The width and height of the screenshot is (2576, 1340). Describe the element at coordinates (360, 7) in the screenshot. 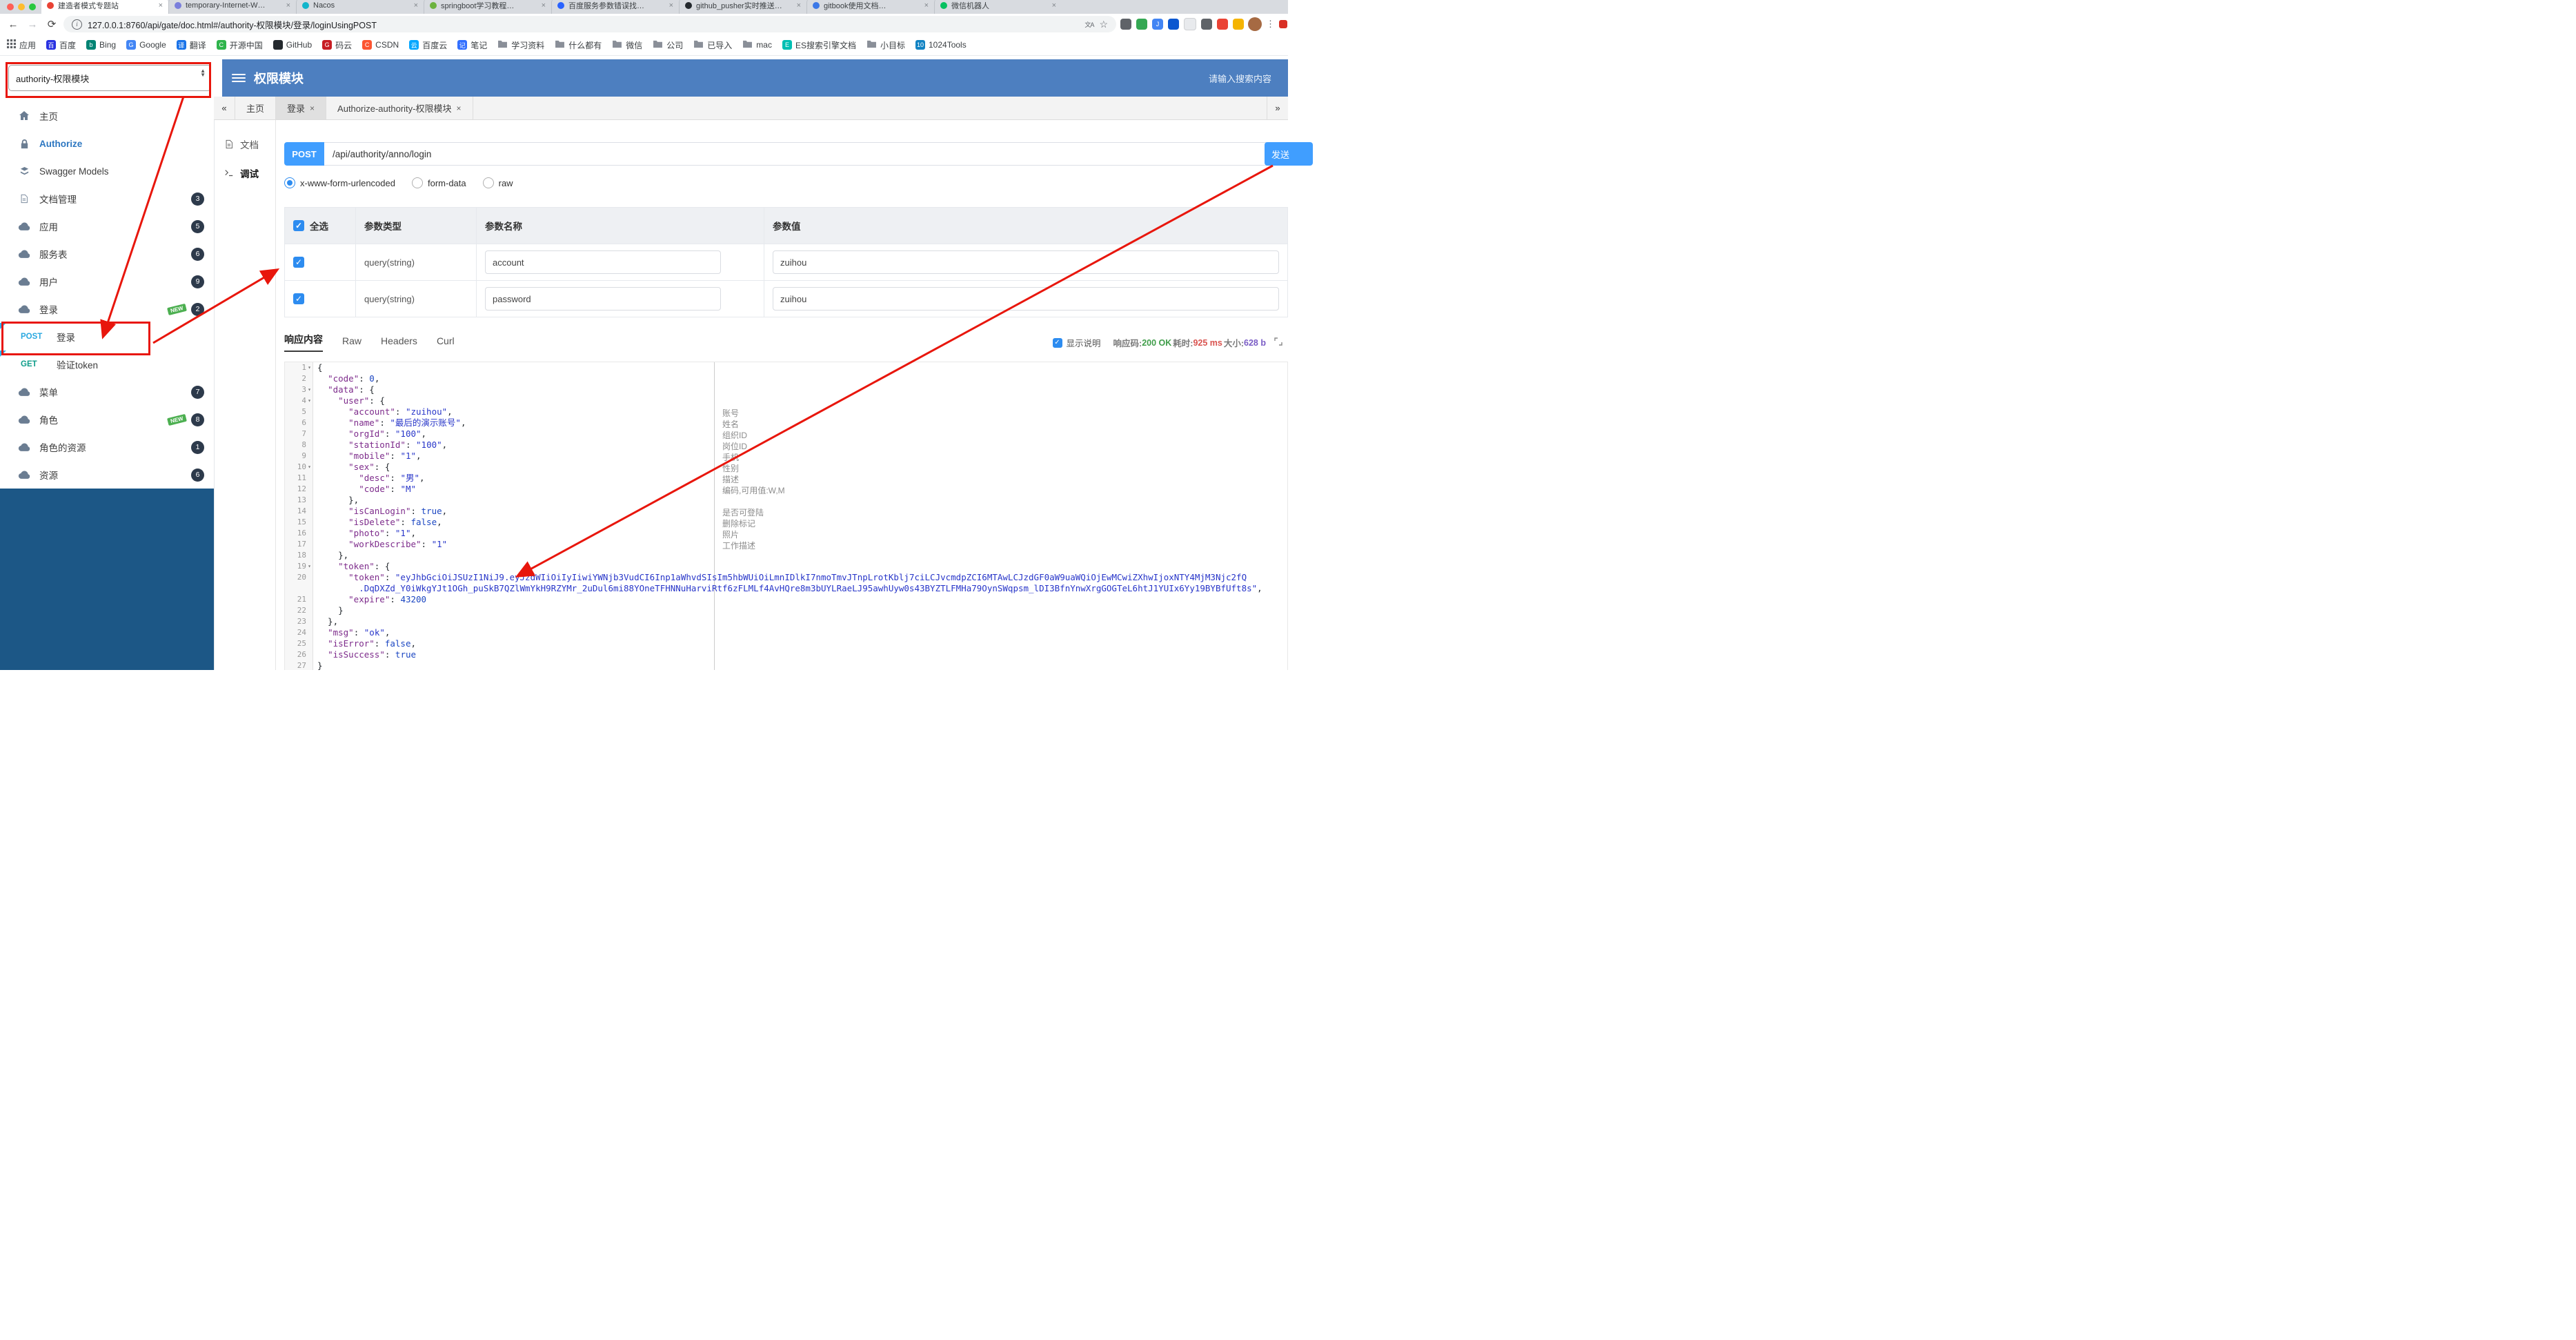

I see `browser-tab: Nacos ×` at that location.